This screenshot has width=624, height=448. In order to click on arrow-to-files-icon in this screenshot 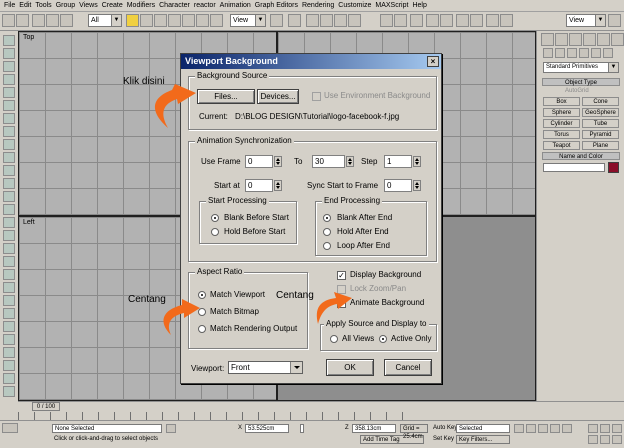, I will do `click(175, 106)`.